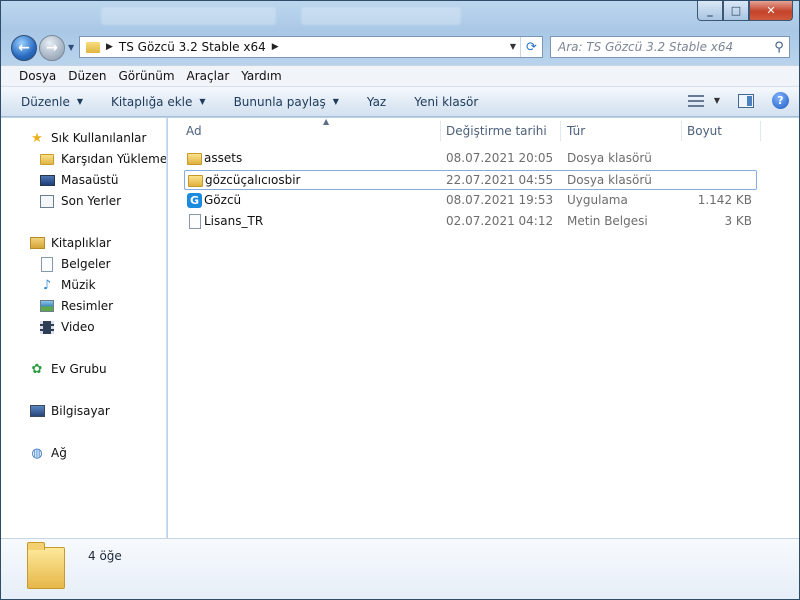 The height and width of the screenshot is (600, 800). I want to click on menu-tools: Araçlar, so click(208, 76).